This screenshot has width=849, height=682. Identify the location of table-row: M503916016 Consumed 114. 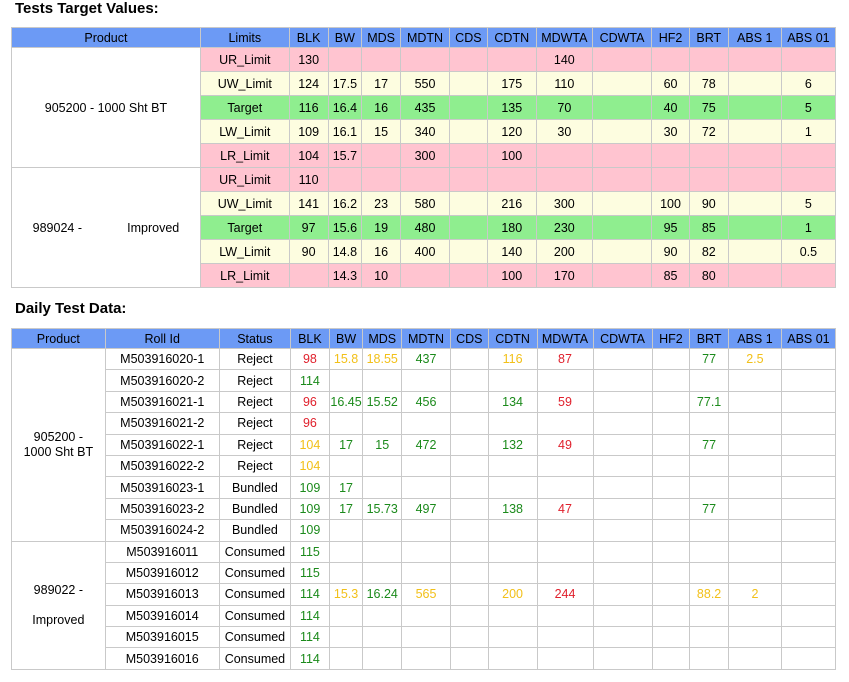
(424, 658).